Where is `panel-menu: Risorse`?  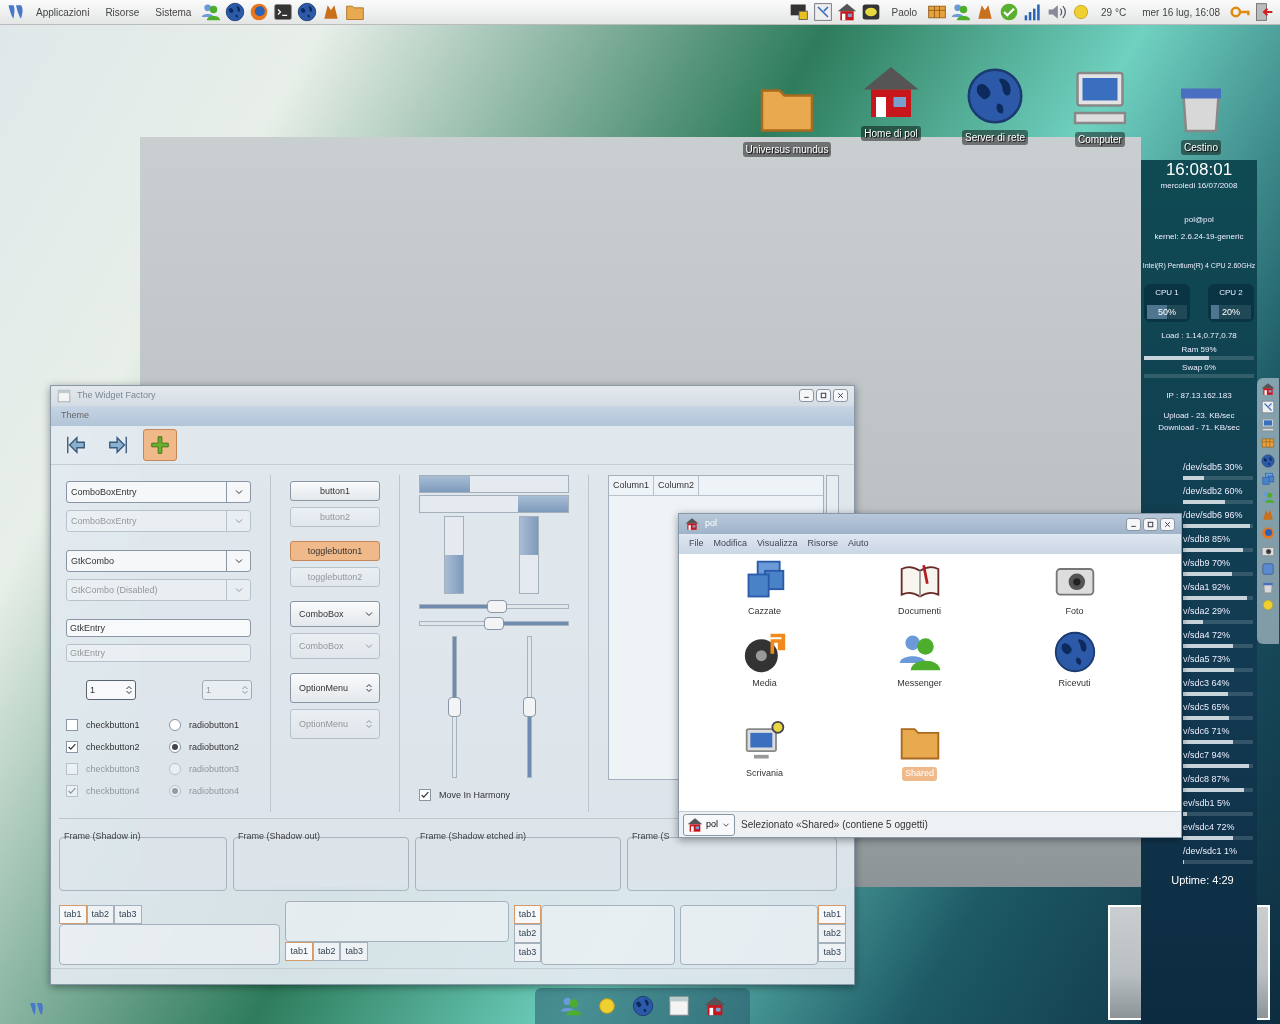
panel-menu: Risorse is located at coordinates (122, 12).